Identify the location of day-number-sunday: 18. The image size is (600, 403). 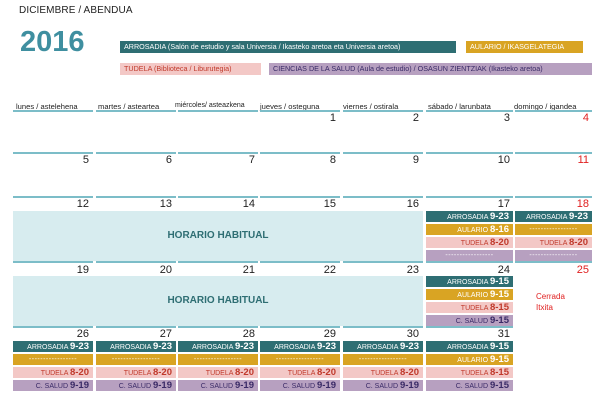
(582, 204).